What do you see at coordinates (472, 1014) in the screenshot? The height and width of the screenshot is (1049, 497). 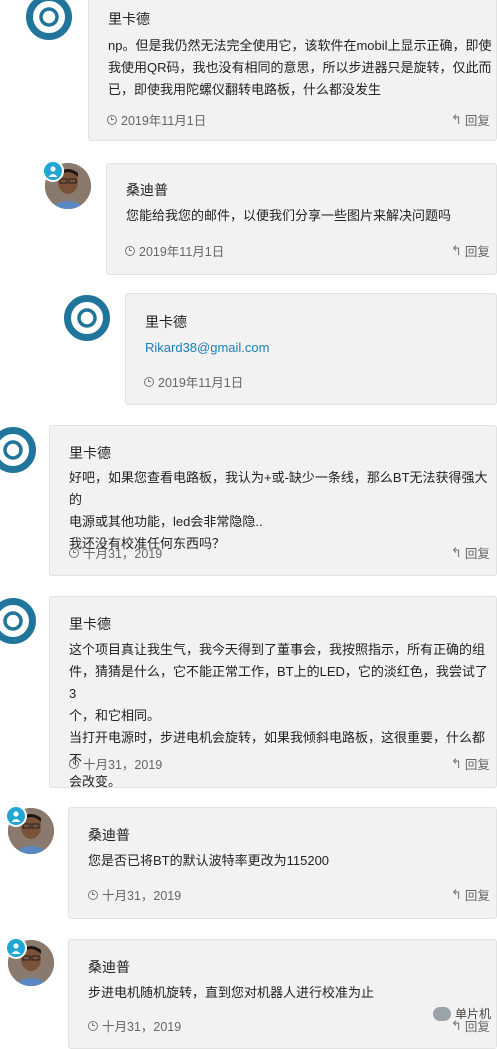 I see `watermark-text: 单片机` at bounding box center [472, 1014].